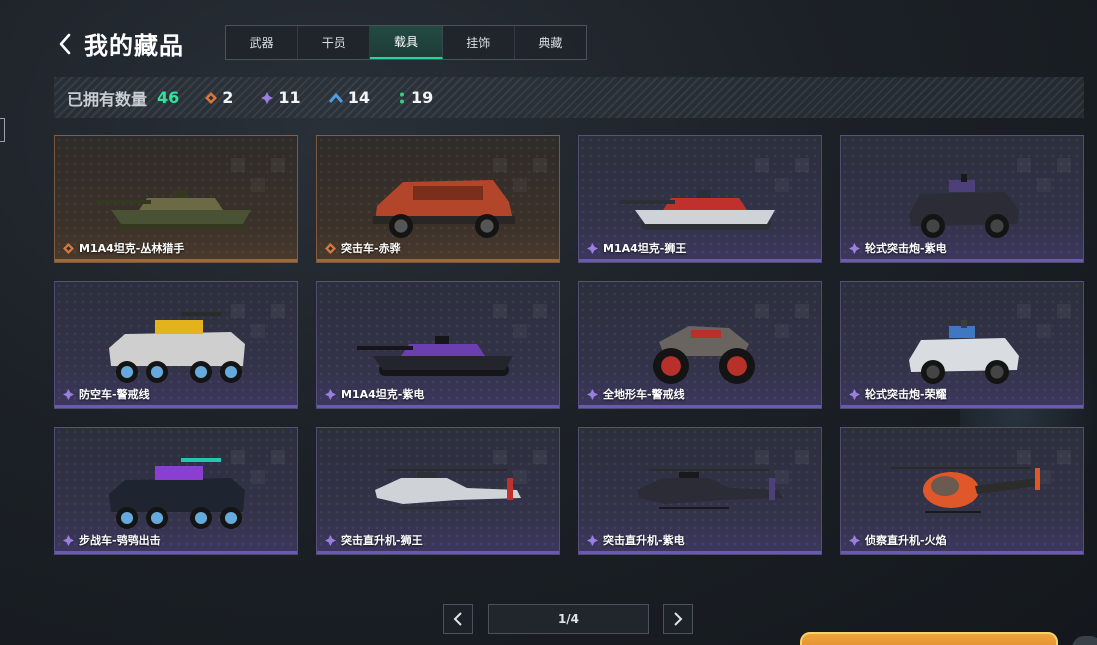 The width and height of the screenshot is (1097, 645). I want to click on rarity-count-blue: 14, so click(349, 97).